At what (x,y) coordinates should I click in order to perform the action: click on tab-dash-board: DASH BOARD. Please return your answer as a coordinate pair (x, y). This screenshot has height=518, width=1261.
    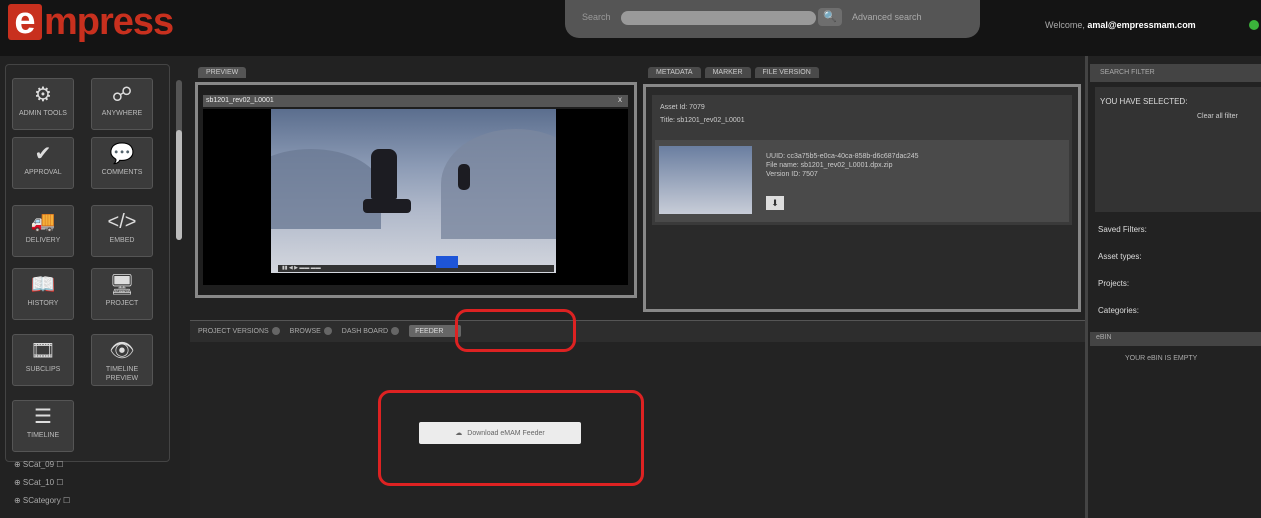
    Looking at the image, I should click on (370, 331).